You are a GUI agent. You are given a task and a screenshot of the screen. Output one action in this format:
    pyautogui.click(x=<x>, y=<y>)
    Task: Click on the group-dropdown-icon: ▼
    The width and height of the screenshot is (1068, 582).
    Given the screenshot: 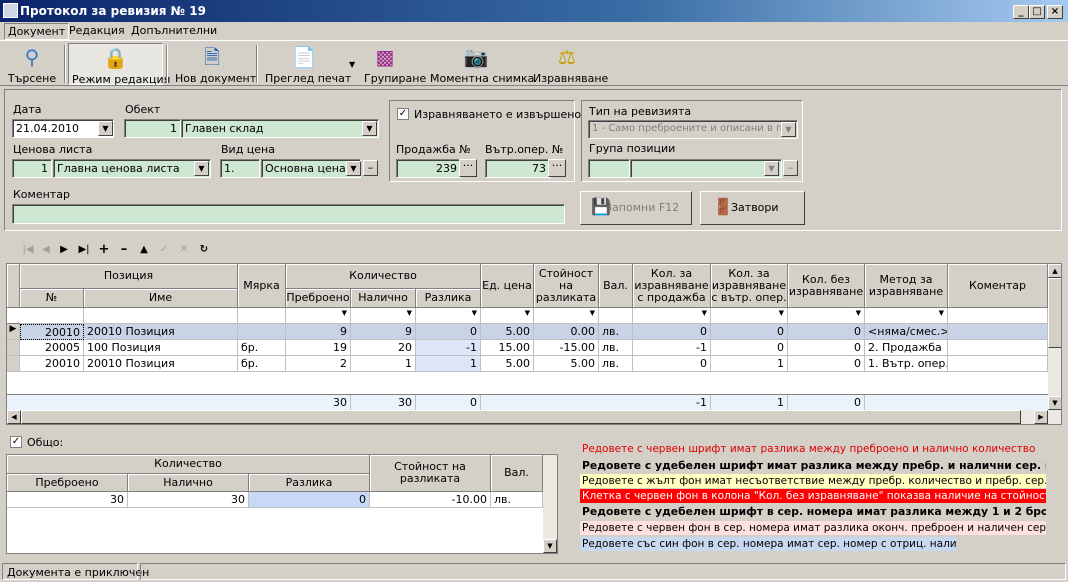 What is the action you would take?
    pyautogui.click(x=771, y=168)
    